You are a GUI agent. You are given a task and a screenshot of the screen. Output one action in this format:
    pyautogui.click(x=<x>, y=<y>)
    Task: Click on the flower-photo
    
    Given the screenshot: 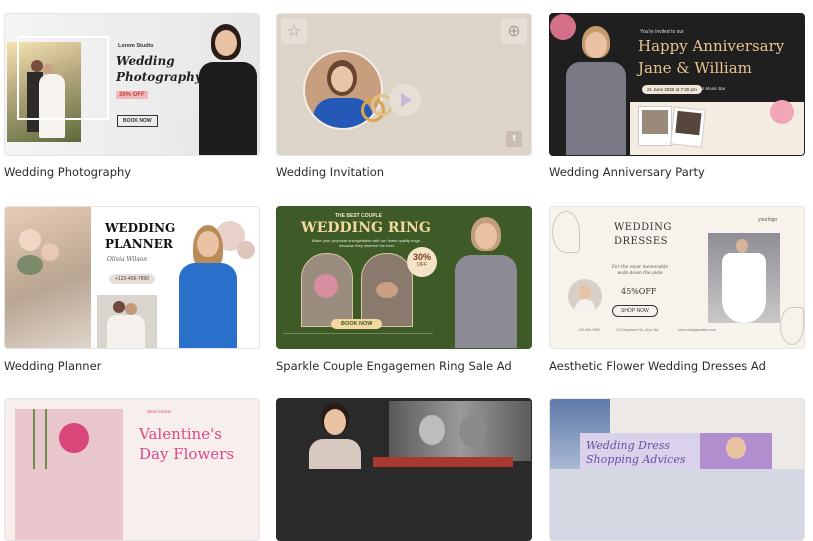 What is the action you would take?
    pyautogui.click(x=69, y=474)
    